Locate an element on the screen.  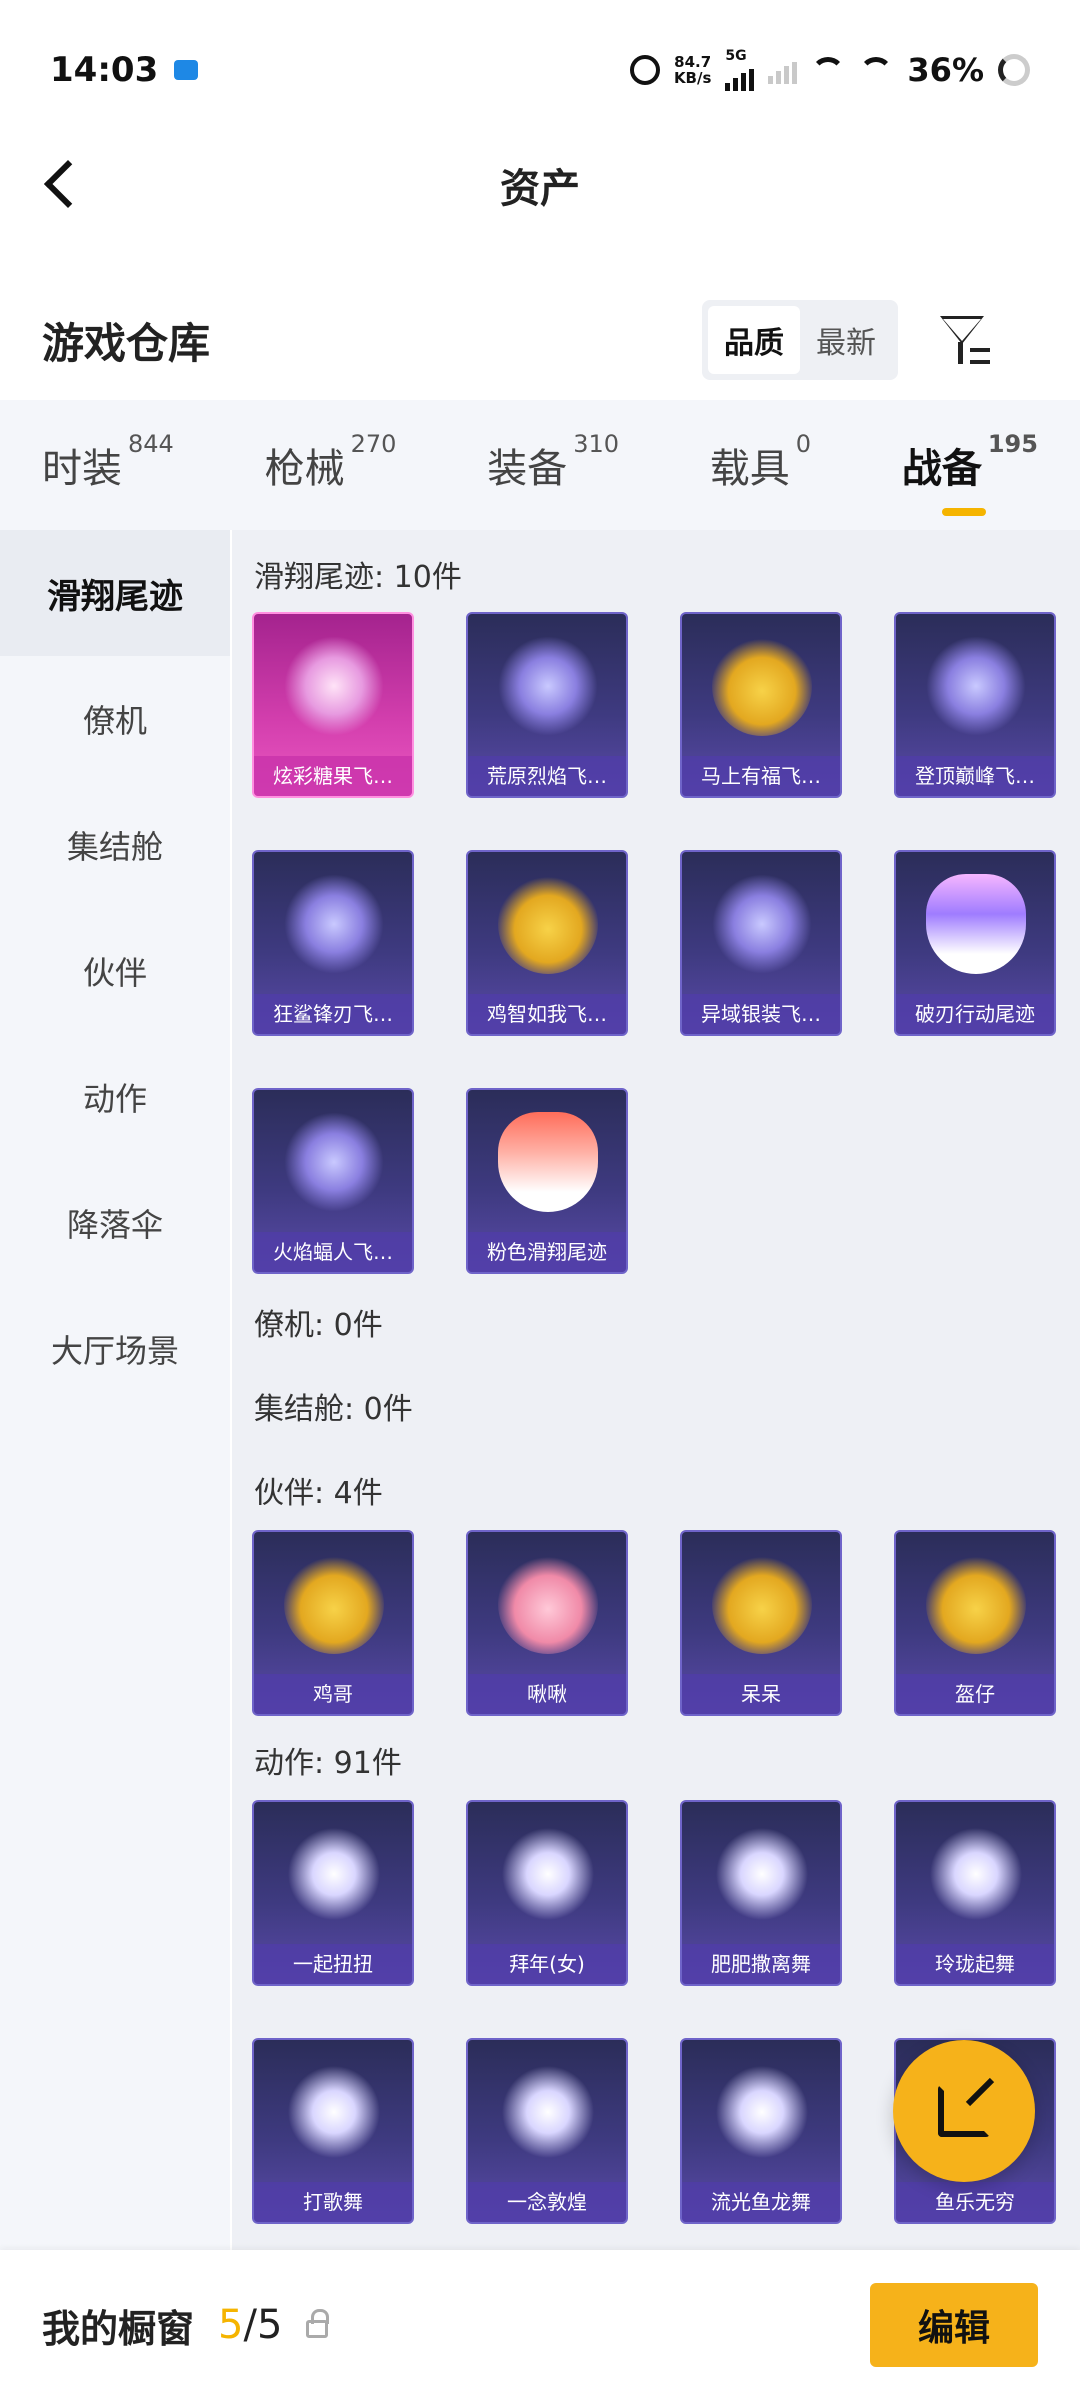
item-card: 肥肥撒离舞 is located at coordinates (761, 1893).